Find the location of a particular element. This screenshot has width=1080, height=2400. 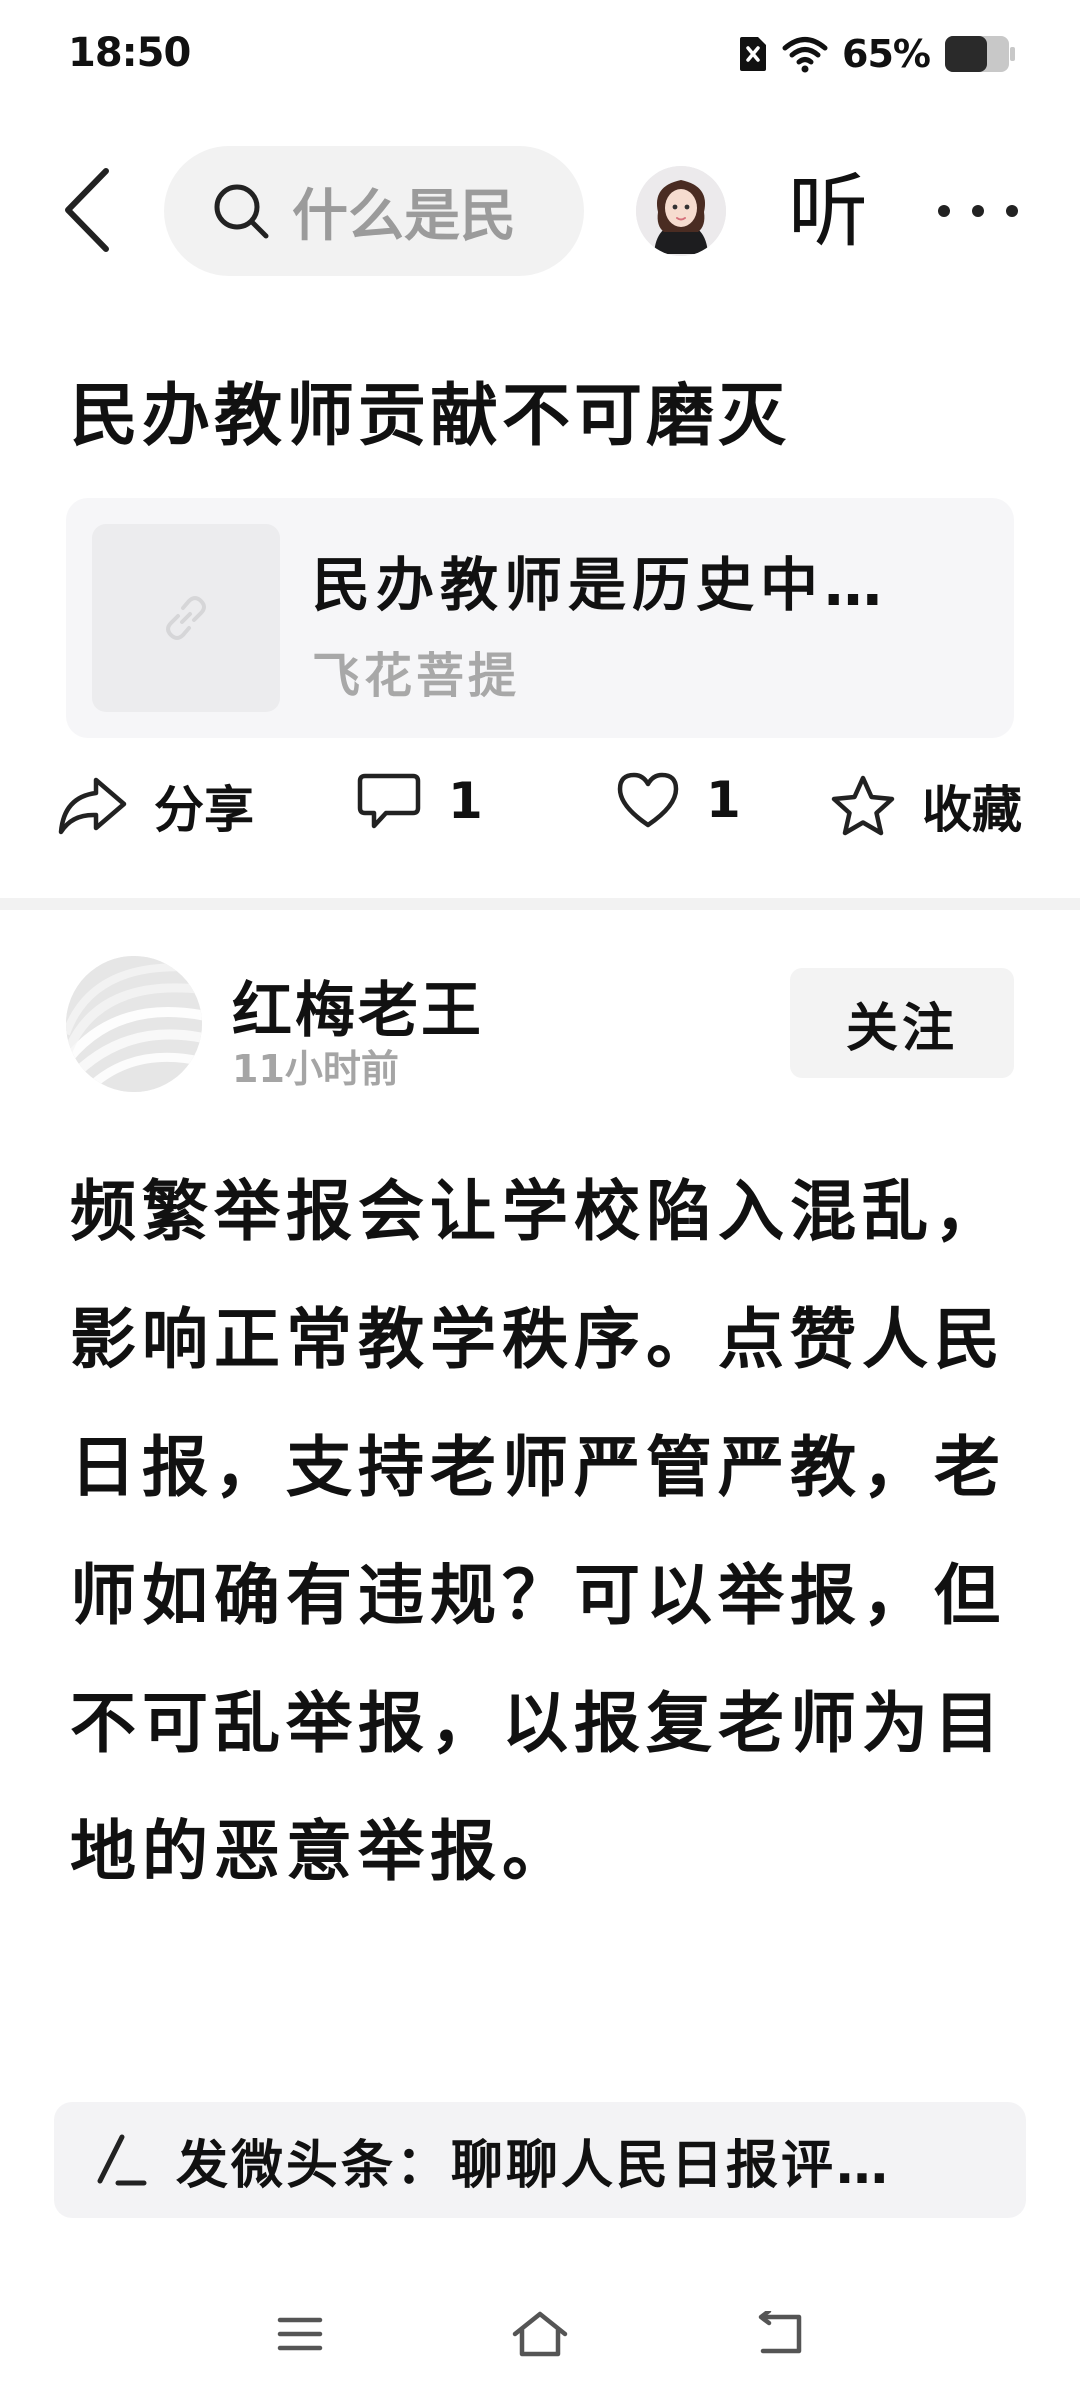

nav-home-button is located at coordinates (540, 2334).